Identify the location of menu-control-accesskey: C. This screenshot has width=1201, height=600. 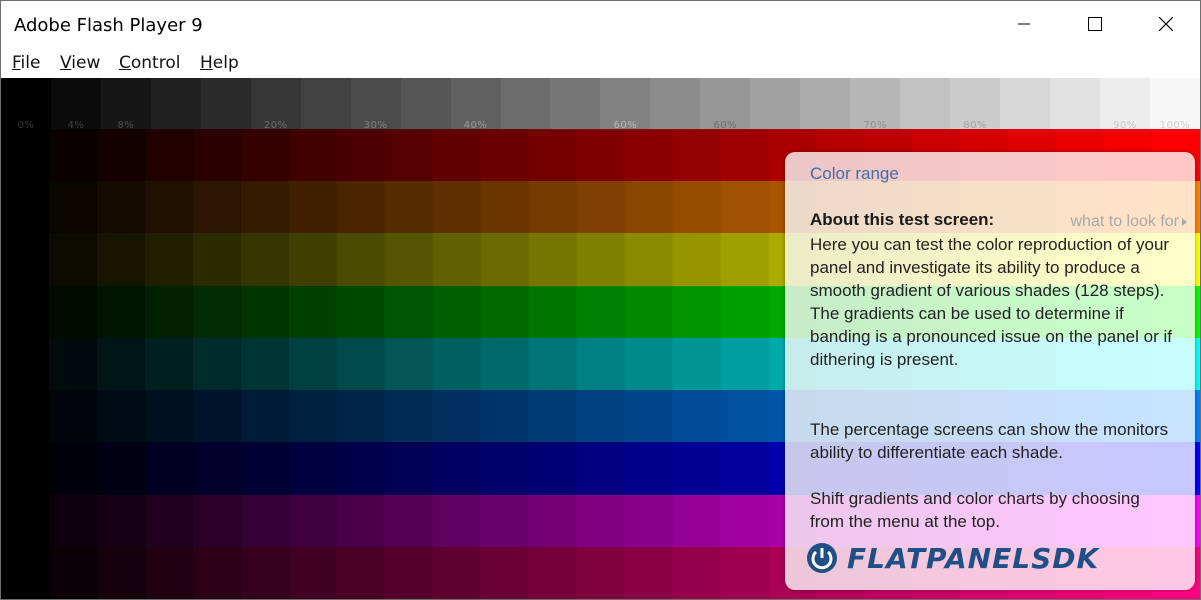
(125, 63).